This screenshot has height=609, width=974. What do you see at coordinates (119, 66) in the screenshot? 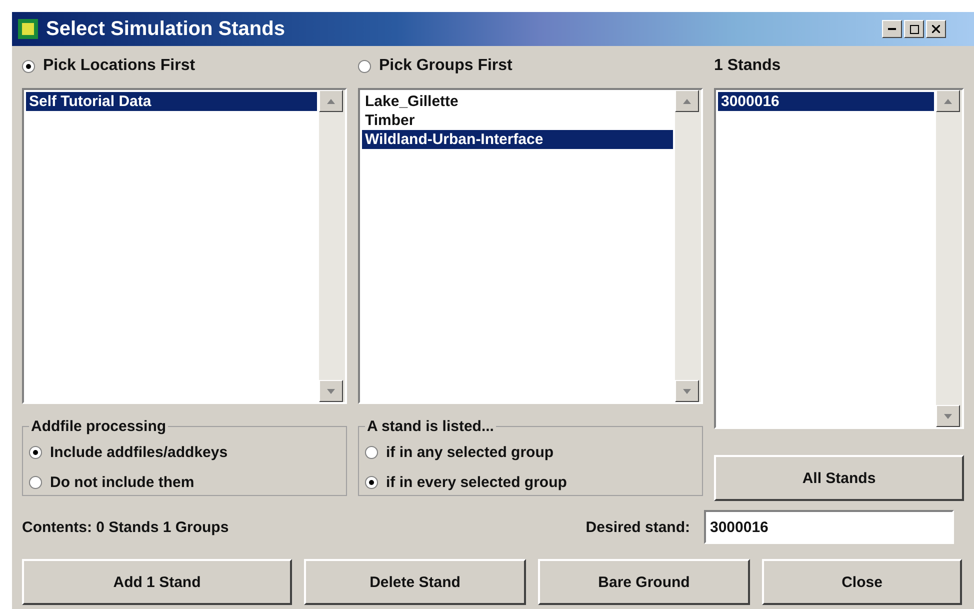
I see `radio-label: Pick Locations First` at bounding box center [119, 66].